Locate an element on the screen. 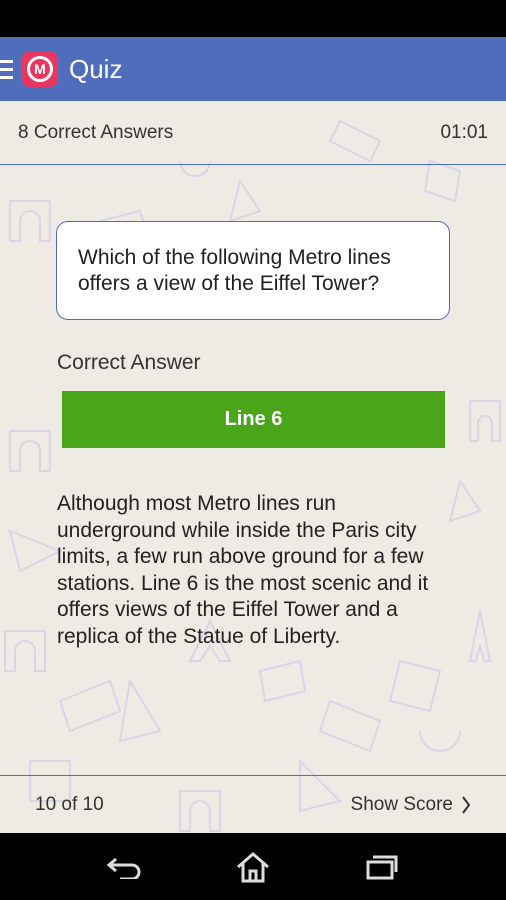  quiz-footer: 10 of 10 Show Score is located at coordinates (253, 804).